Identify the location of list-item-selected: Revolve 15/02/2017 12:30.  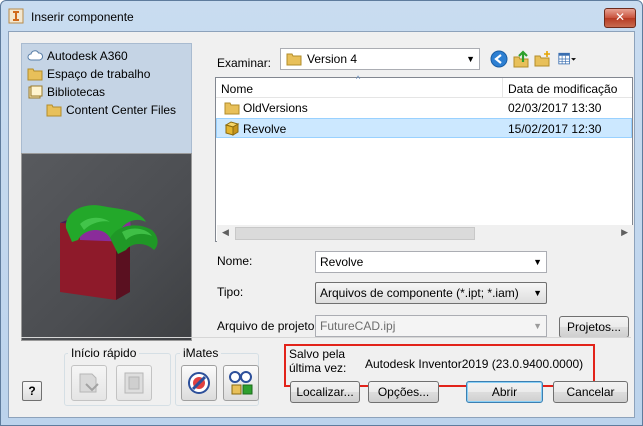
(424, 128).